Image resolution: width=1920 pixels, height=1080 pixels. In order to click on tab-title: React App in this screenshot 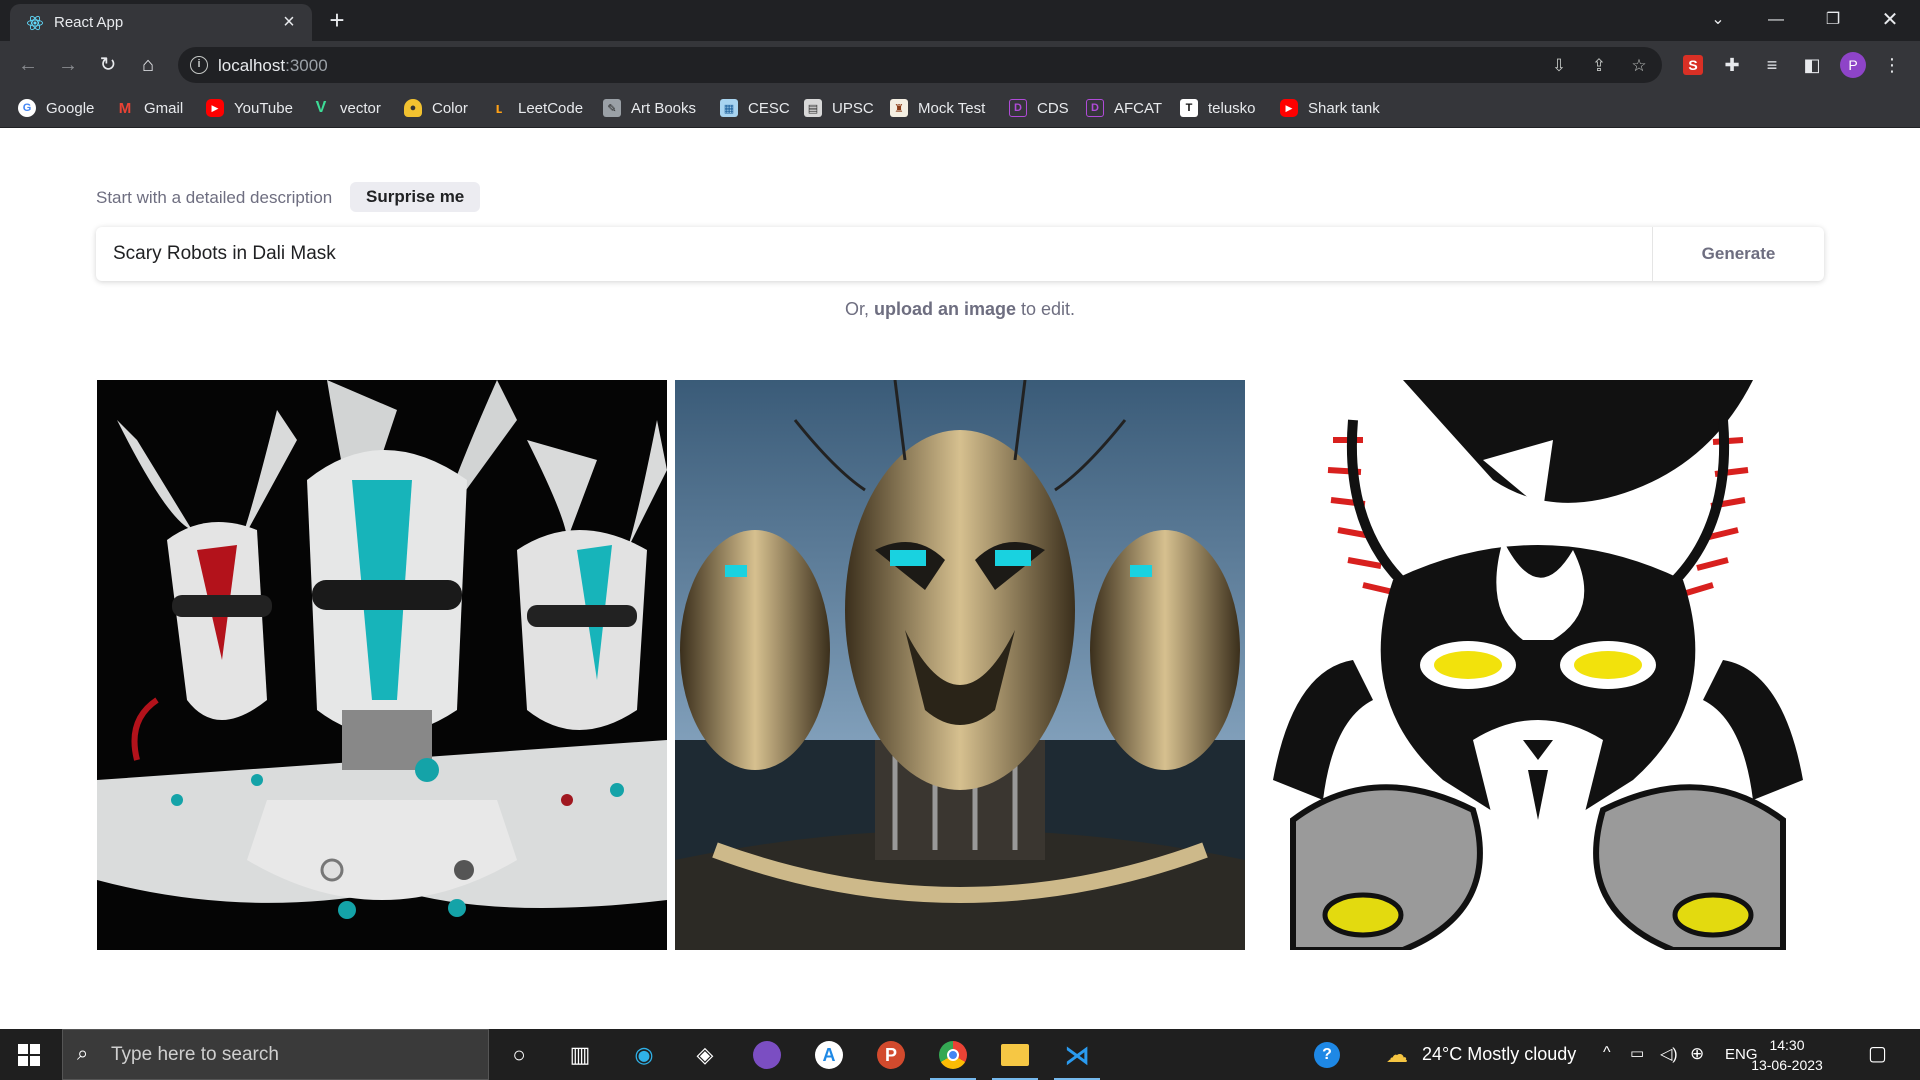, I will do `click(89, 22)`.